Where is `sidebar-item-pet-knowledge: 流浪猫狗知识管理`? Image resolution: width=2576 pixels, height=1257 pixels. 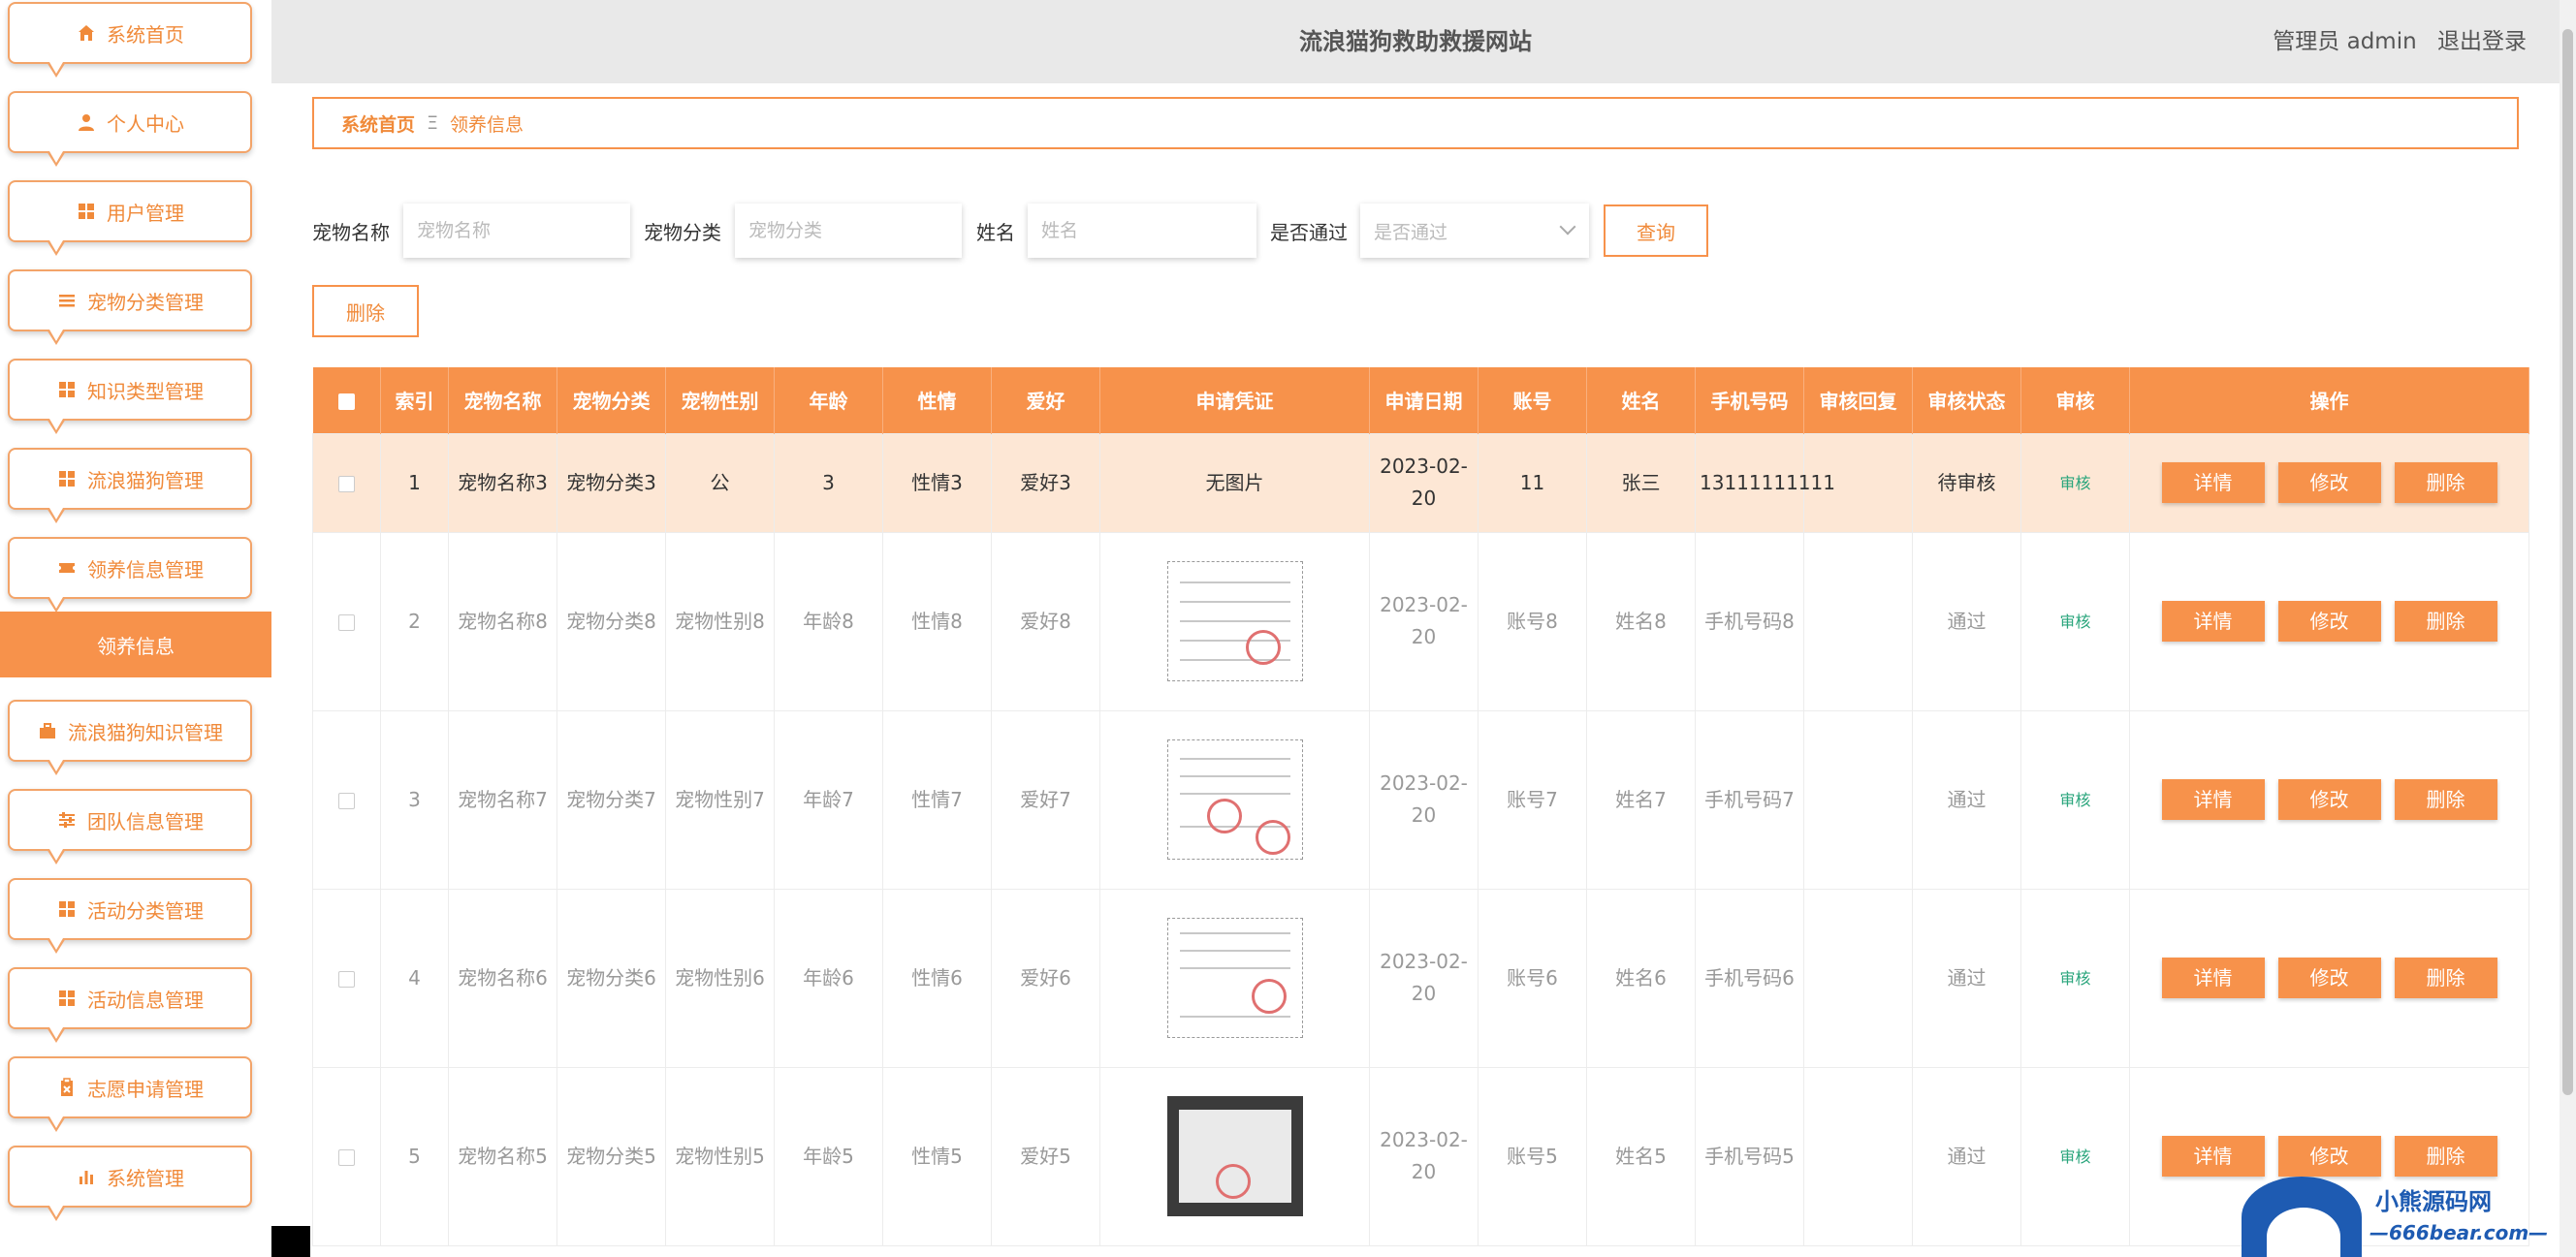
sidebar-item-pet-knowledge: 流浪猫狗知识管理 is located at coordinates (130, 737).